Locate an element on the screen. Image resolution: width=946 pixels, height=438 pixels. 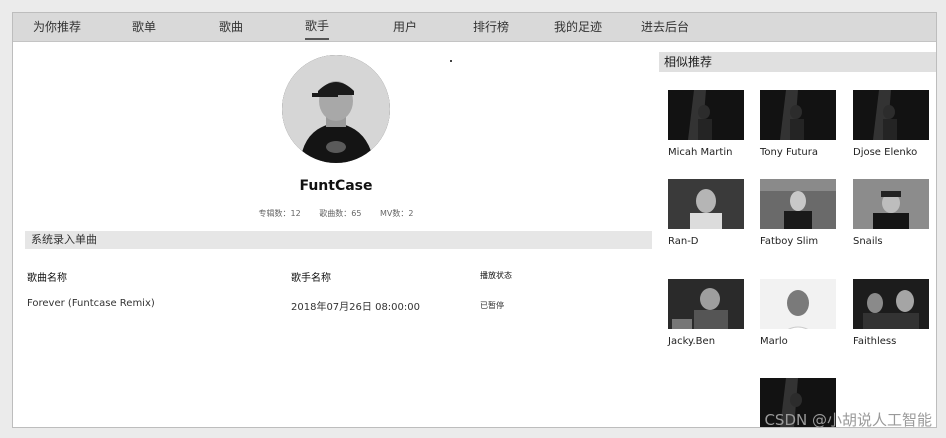
album-count: 专辑数：12 is located at coordinates (279, 213).